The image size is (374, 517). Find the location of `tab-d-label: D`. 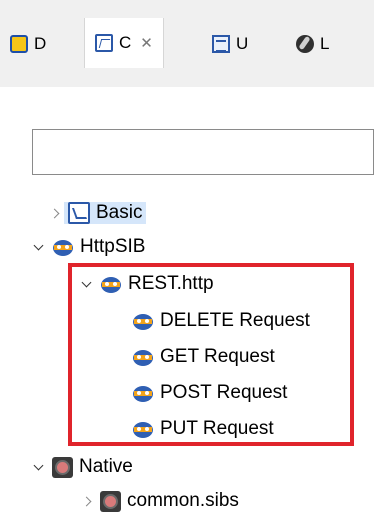

tab-d-label: D is located at coordinates (40, 43).